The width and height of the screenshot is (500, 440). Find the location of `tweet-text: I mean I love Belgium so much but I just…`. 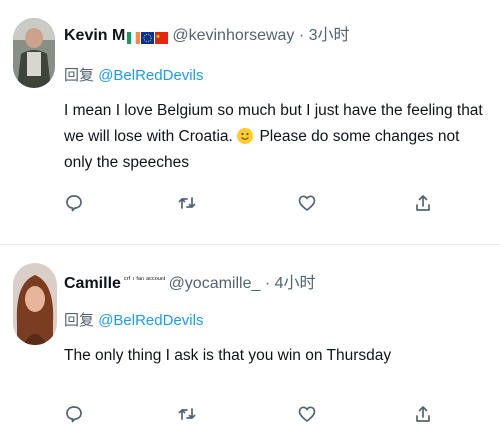

tweet-text: I mean I love Belgium so much but I just… is located at coordinates (274, 137).